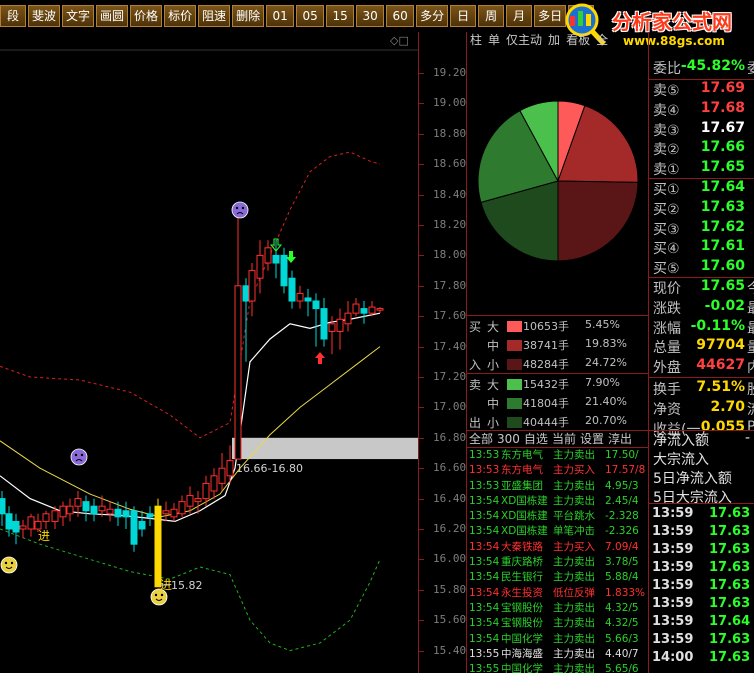  What do you see at coordinates (558, 667) in the screenshot?
I see `alert-row: 13:55 中国化学 主力卖出 5.65/6` at bounding box center [558, 667].